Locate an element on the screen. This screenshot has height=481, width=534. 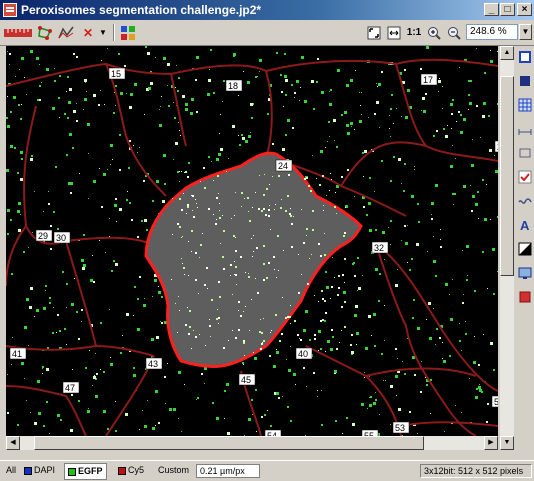
channel-tab-egfp: EGFP is located at coordinates (85, 471).